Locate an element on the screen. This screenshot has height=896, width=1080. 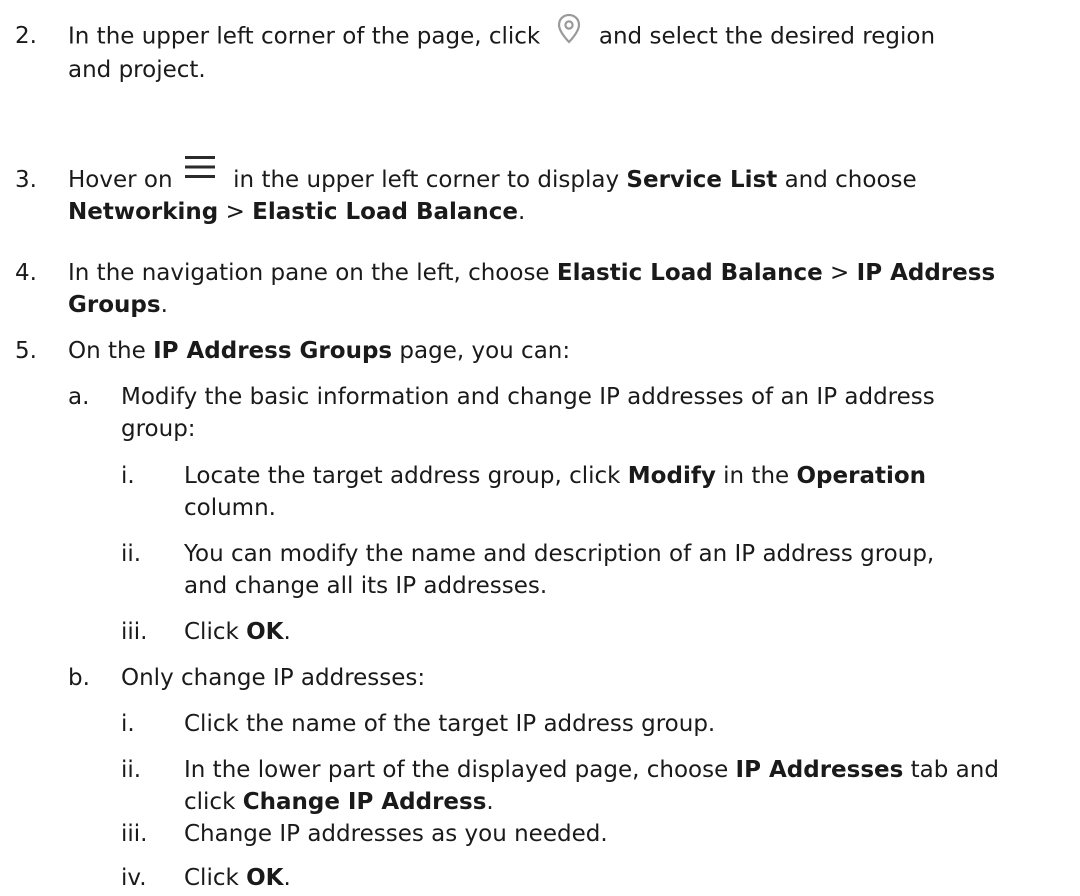
substep-text-part: Locate the target address group, click is located at coordinates (406, 476).